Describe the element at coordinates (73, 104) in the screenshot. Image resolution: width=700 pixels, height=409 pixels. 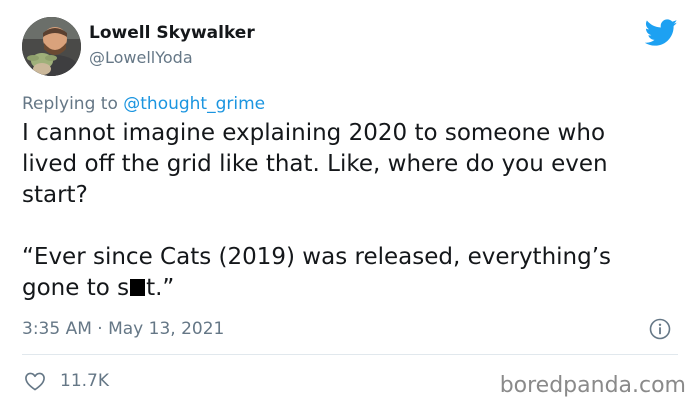
I see `replying-to-prefix: Replying to` at that location.